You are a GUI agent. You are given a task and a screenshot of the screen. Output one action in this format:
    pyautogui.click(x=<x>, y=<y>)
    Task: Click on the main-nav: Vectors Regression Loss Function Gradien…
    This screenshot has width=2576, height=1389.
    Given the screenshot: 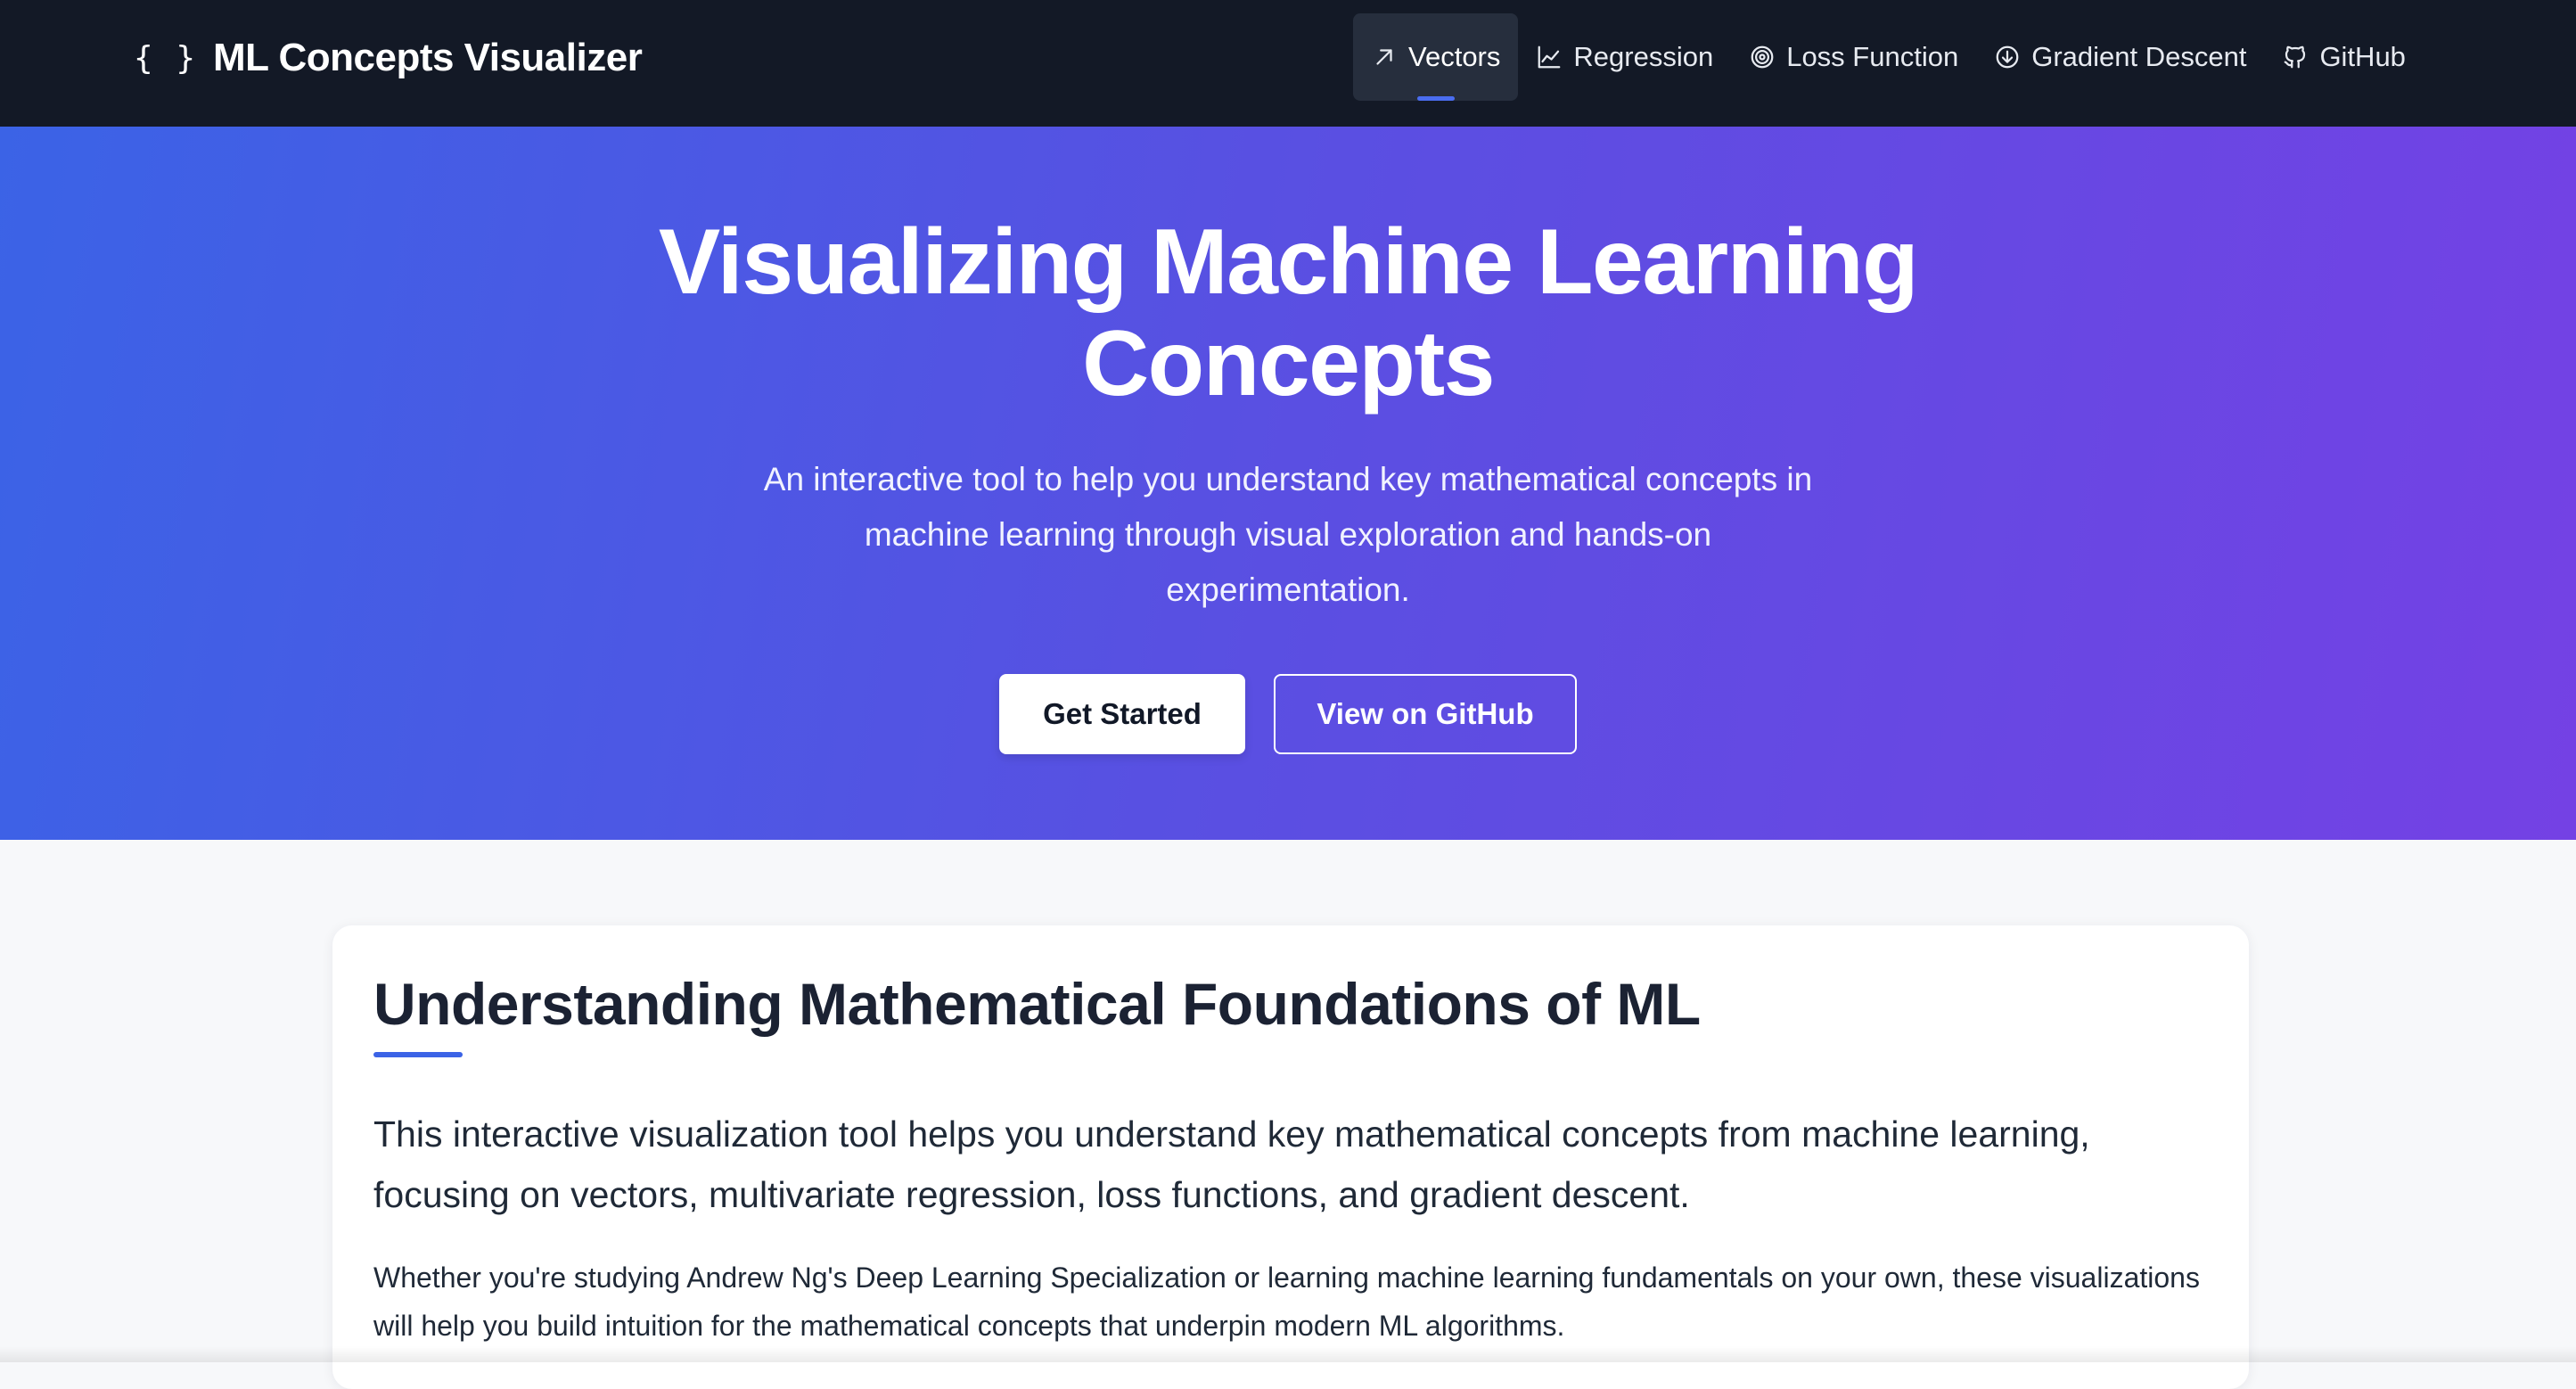 What is the action you would take?
    pyautogui.click(x=1889, y=57)
    